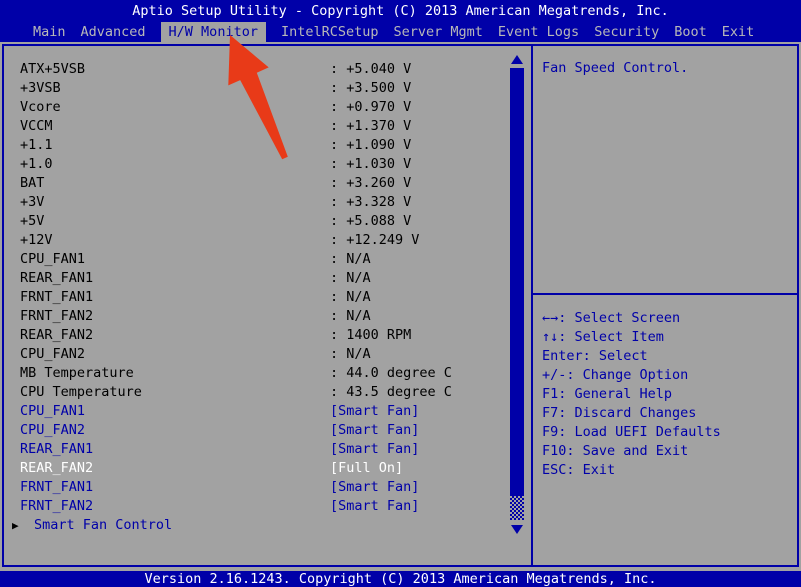  What do you see at coordinates (36, 164) in the screenshot?
I see `monitor-reading-row-label: +1.0` at bounding box center [36, 164].